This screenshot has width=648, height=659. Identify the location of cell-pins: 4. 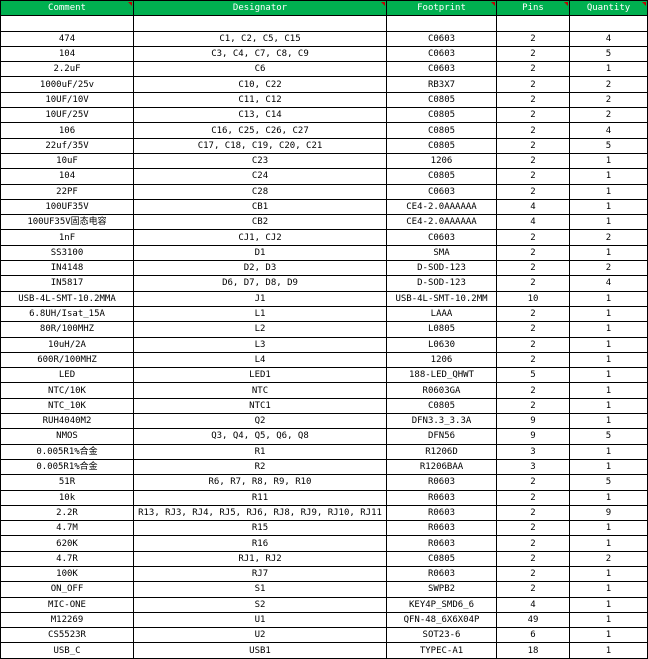
(533, 604).